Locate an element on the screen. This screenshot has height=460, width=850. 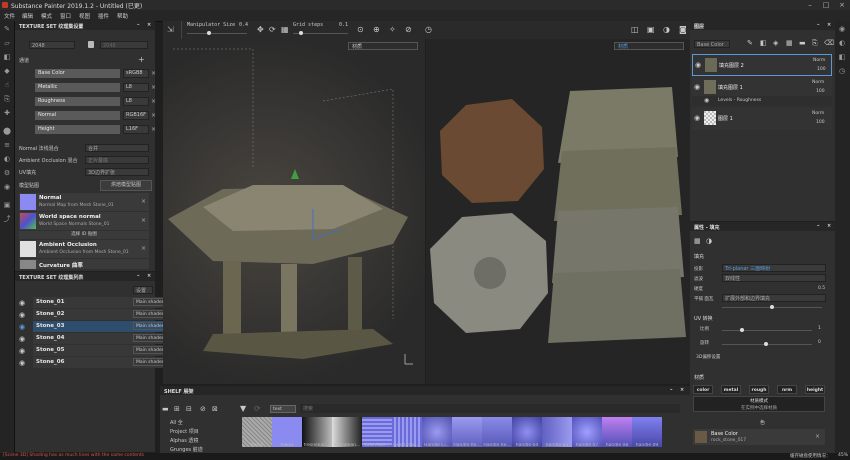
menu-plugins: 插件 is located at coordinates (103, 16).